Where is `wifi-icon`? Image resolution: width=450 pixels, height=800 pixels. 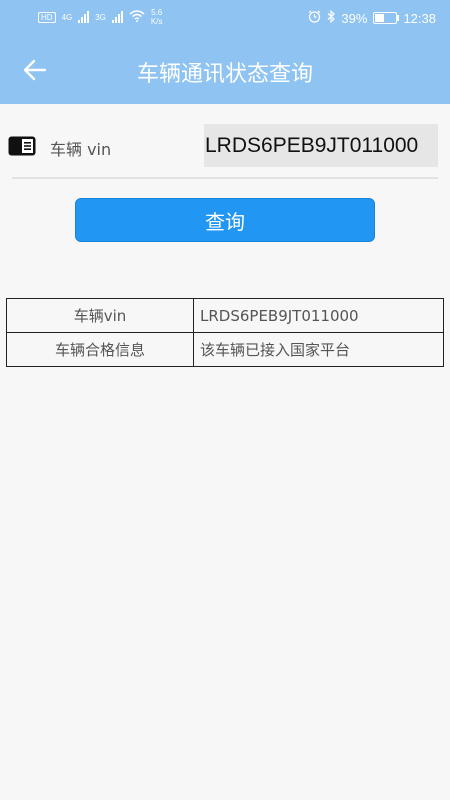
wifi-icon is located at coordinates (137, 17).